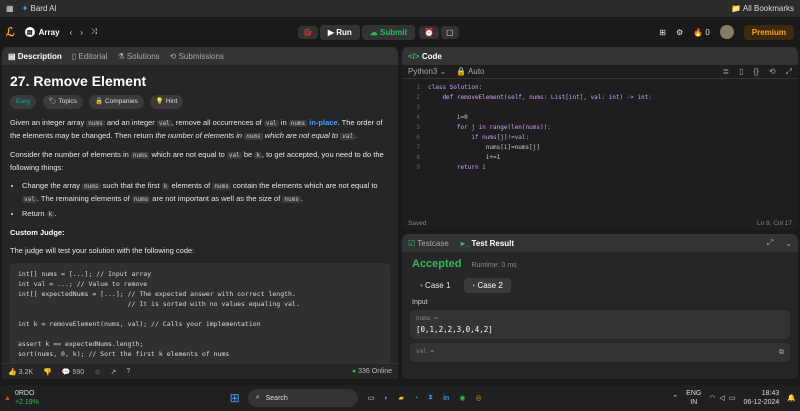  I want to click on star-icon: ☆, so click(97, 372).